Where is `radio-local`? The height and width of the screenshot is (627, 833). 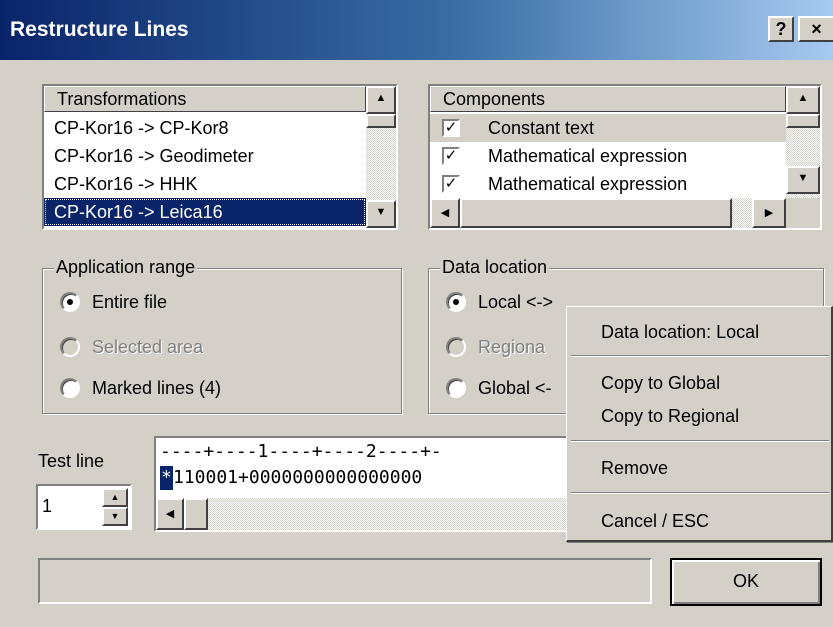
radio-local is located at coordinates (456, 302).